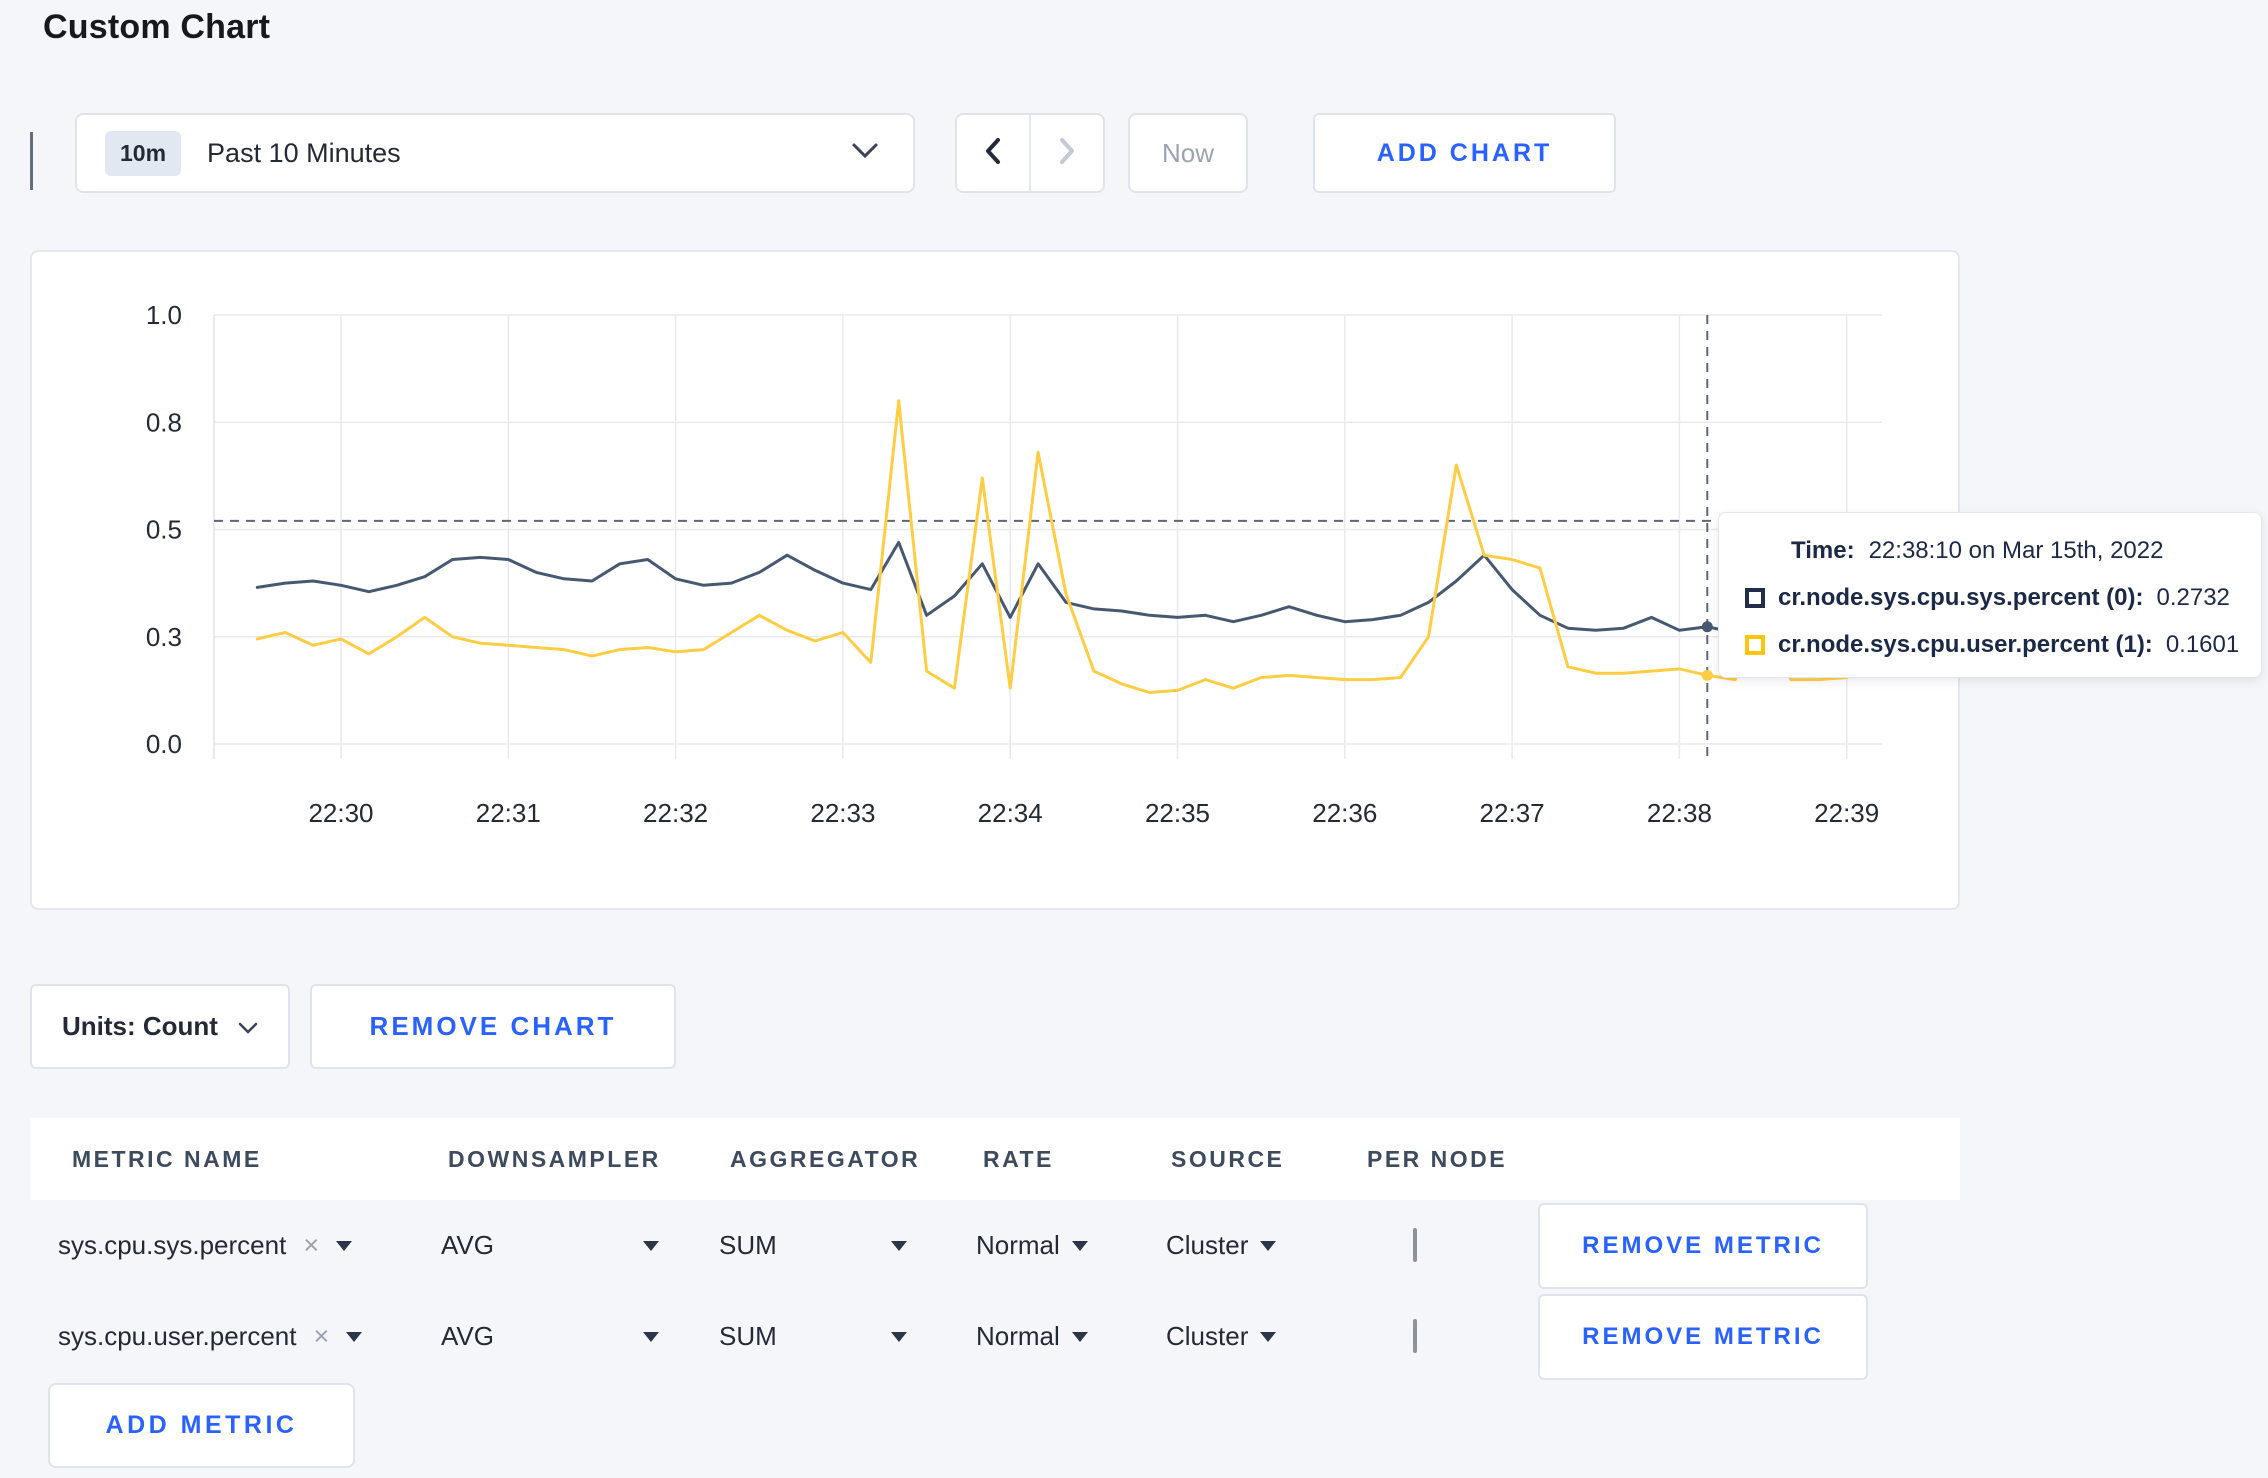 This screenshot has height=1478, width=2268. Describe the element at coordinates (1679, 813) in the screenshot. I see `svg-text: 22:38` at that location.